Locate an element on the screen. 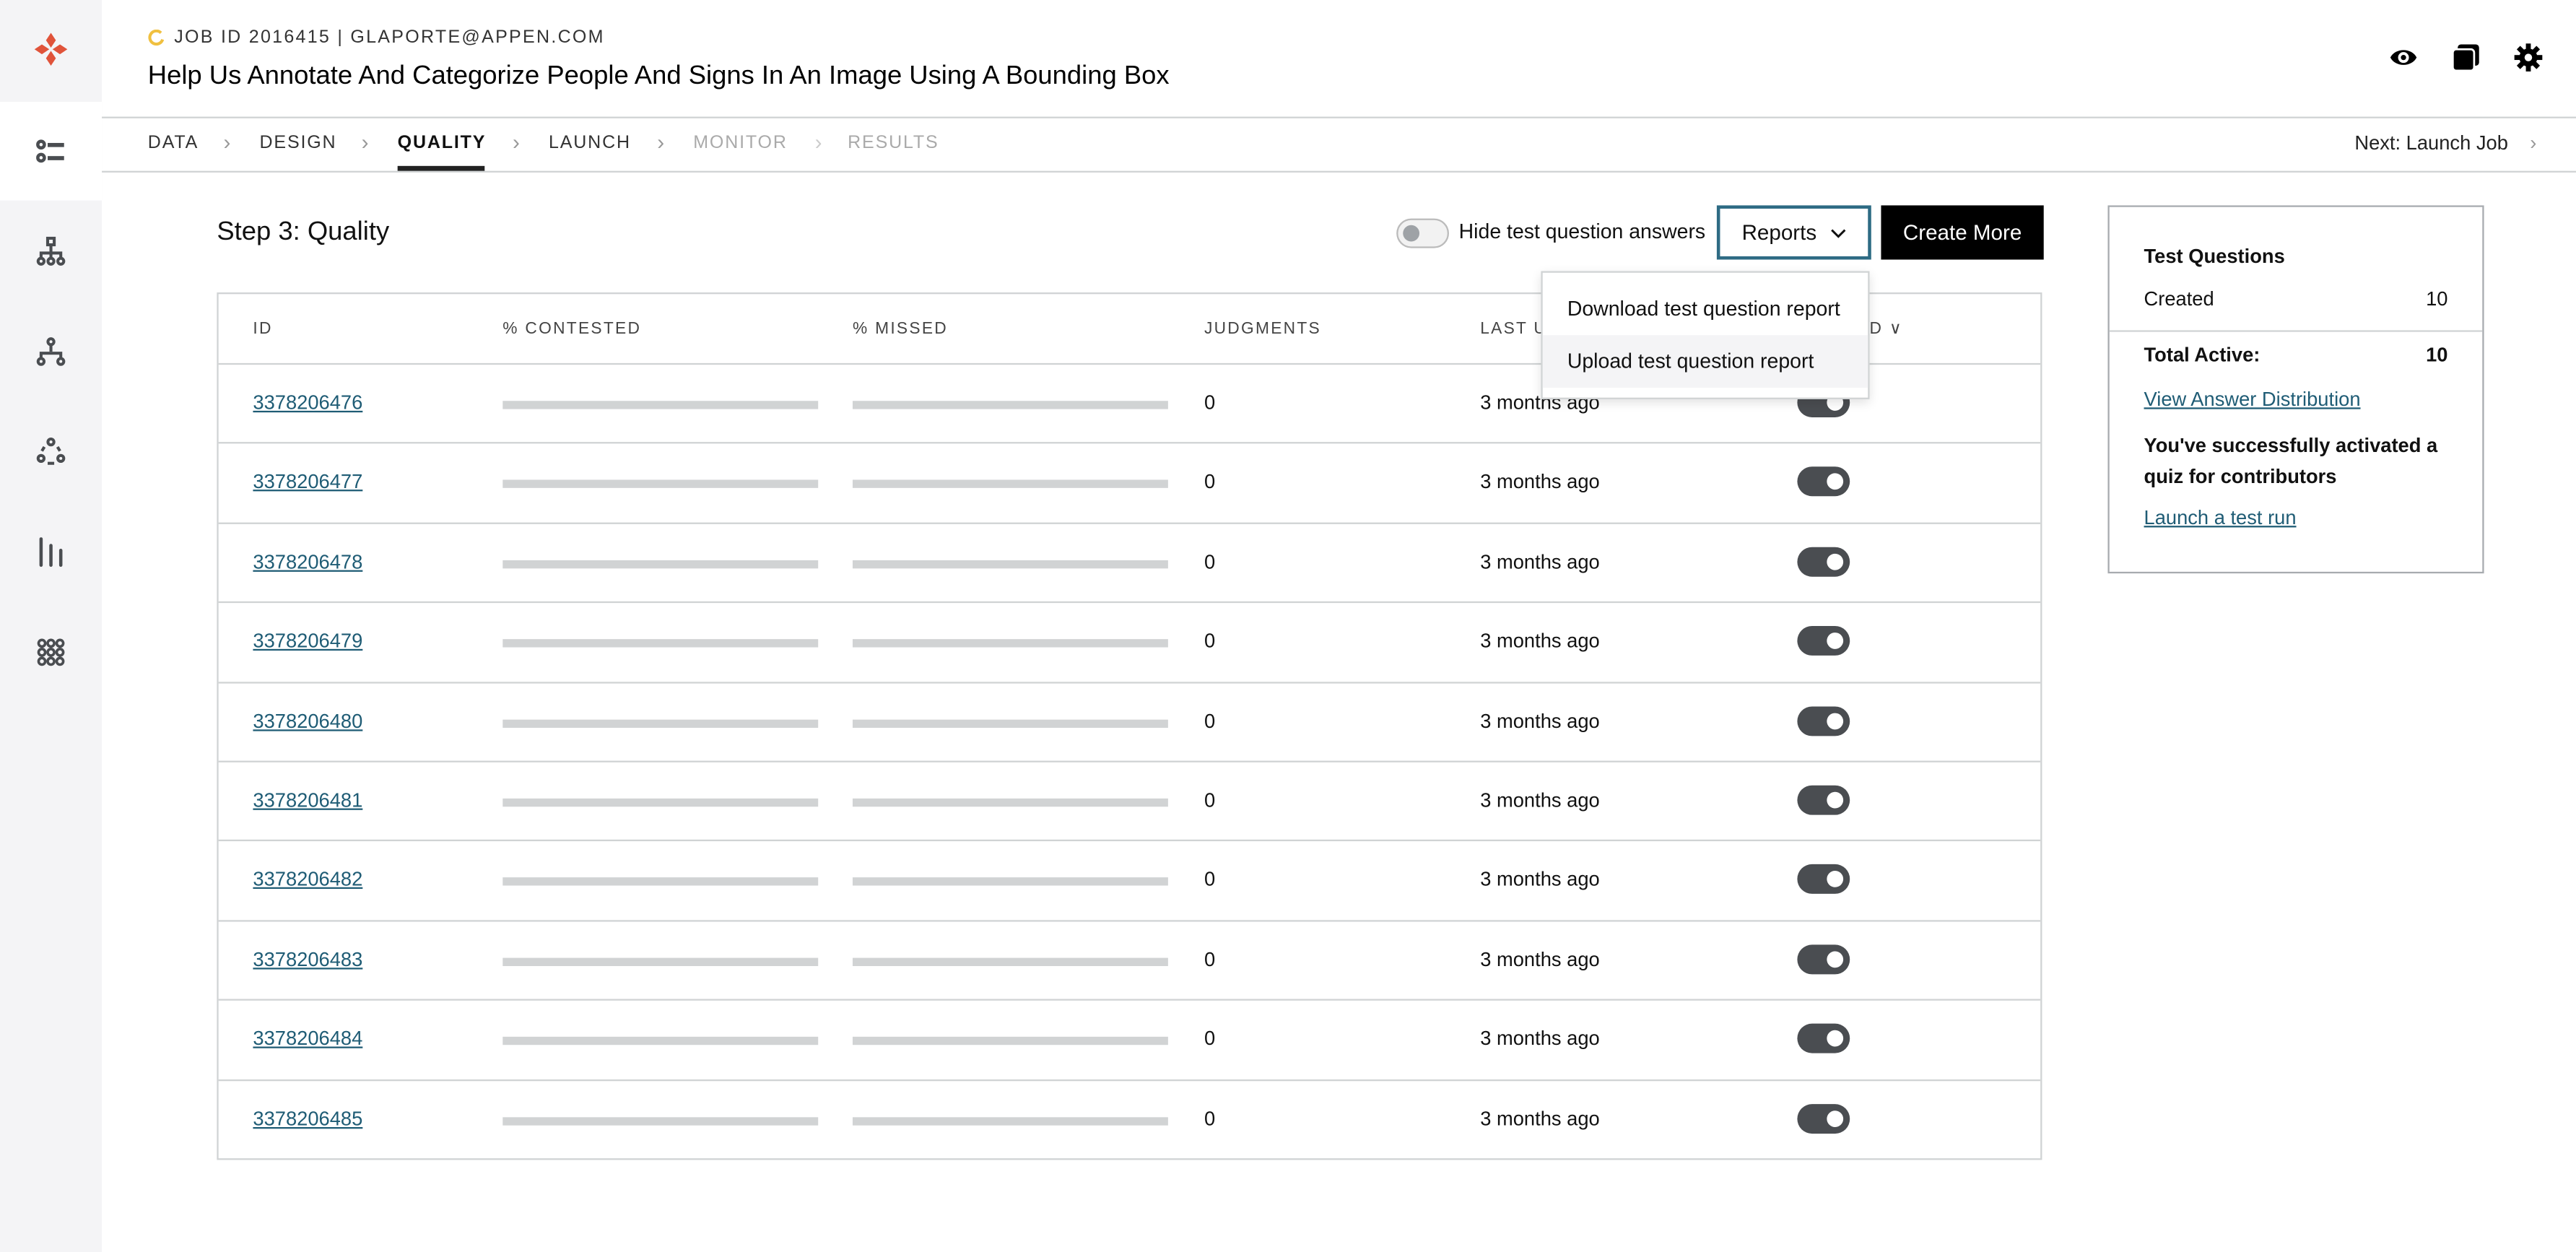  next-launch-job-button: Next: Launch Job › is located at coordinates (2445, 143).